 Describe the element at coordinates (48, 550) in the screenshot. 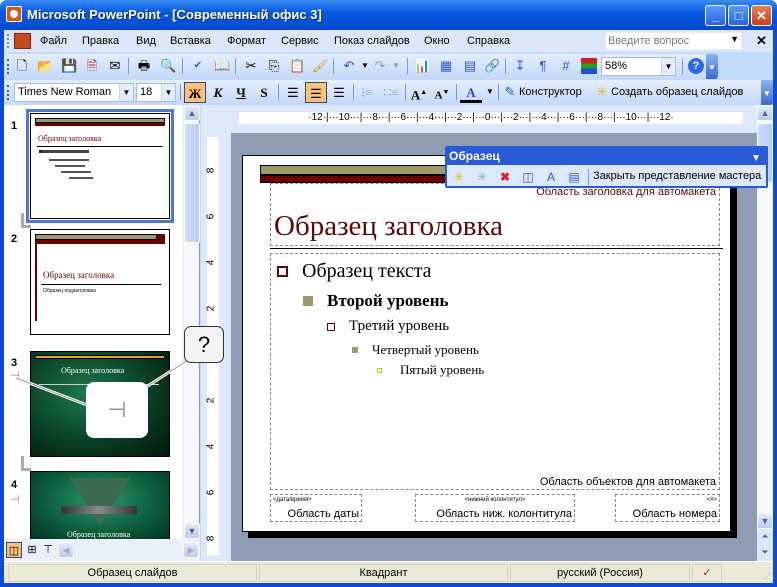

I see `slideshow-icon: ⊤` at that location.